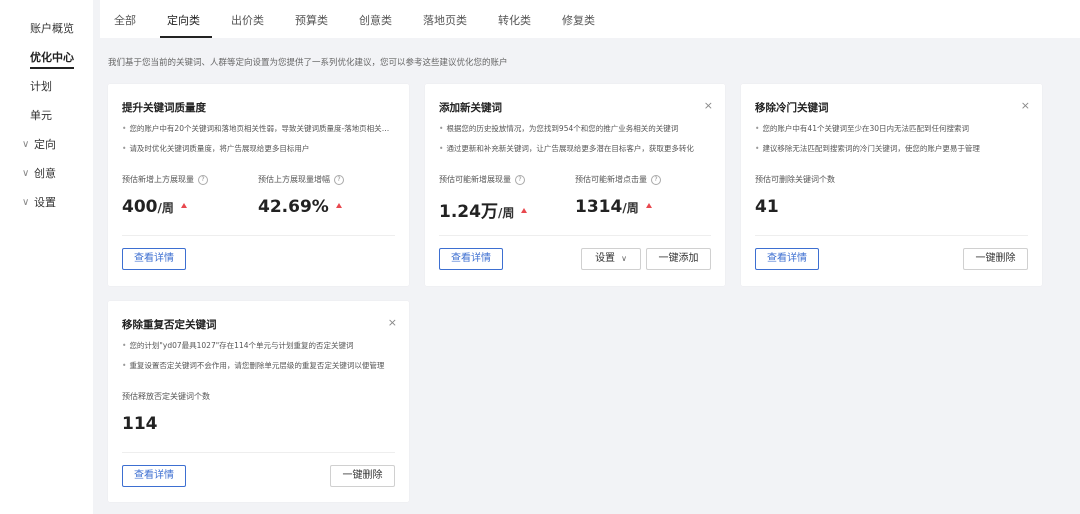 Image resolution: width=1080 pixels, height=514 pixels. Describe the element at coordinates (611, 259) in the screenshot. I see `settings-dropdown-button: 设置 ∨` at that location.